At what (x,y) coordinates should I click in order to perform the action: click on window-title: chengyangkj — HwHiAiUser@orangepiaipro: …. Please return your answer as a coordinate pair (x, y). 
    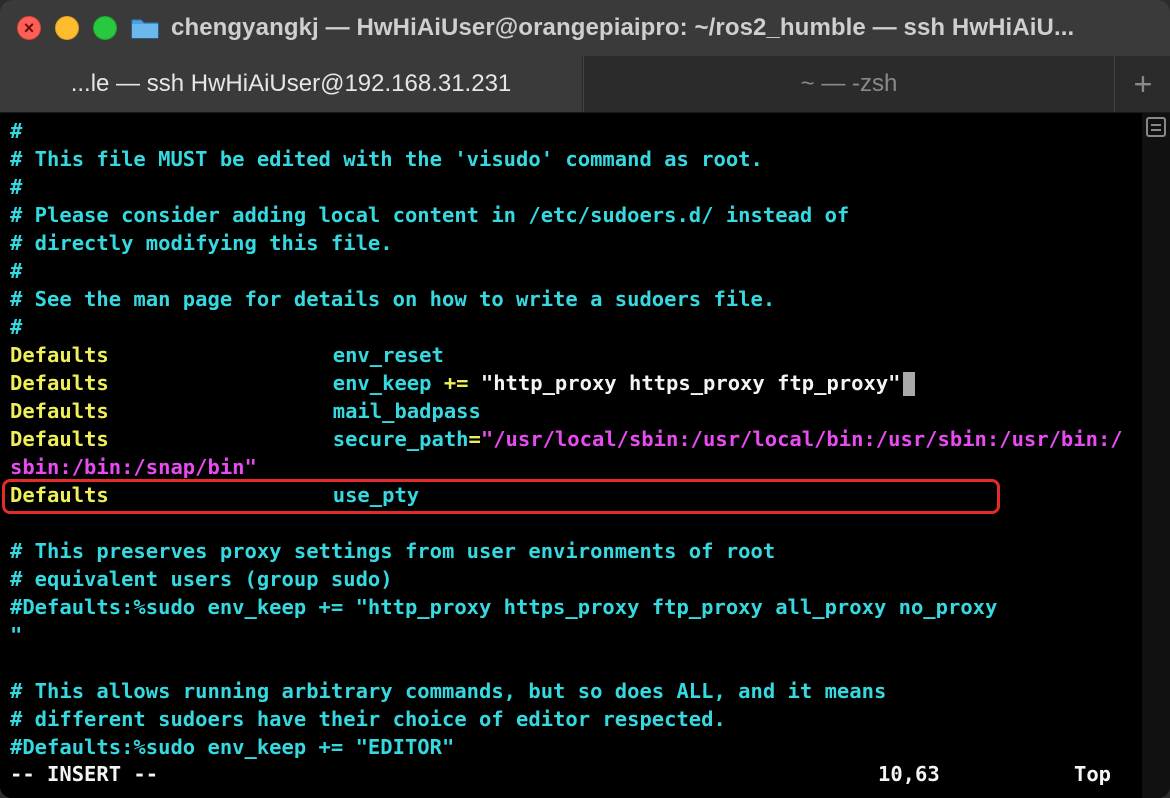
    Looking at the image, I should click on (623, 27).